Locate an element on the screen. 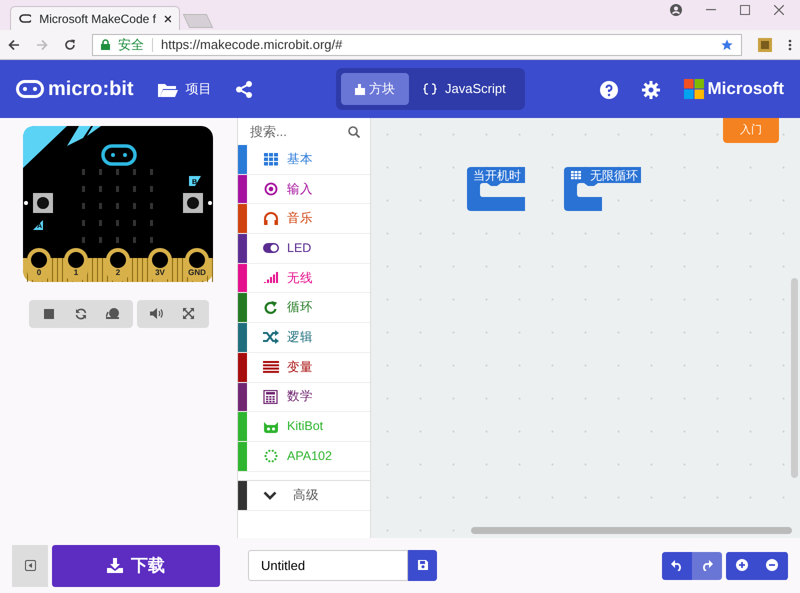 This screenshot has height=593, width=800. forever-block: 无限循环 is located at coordinates (603, 190).